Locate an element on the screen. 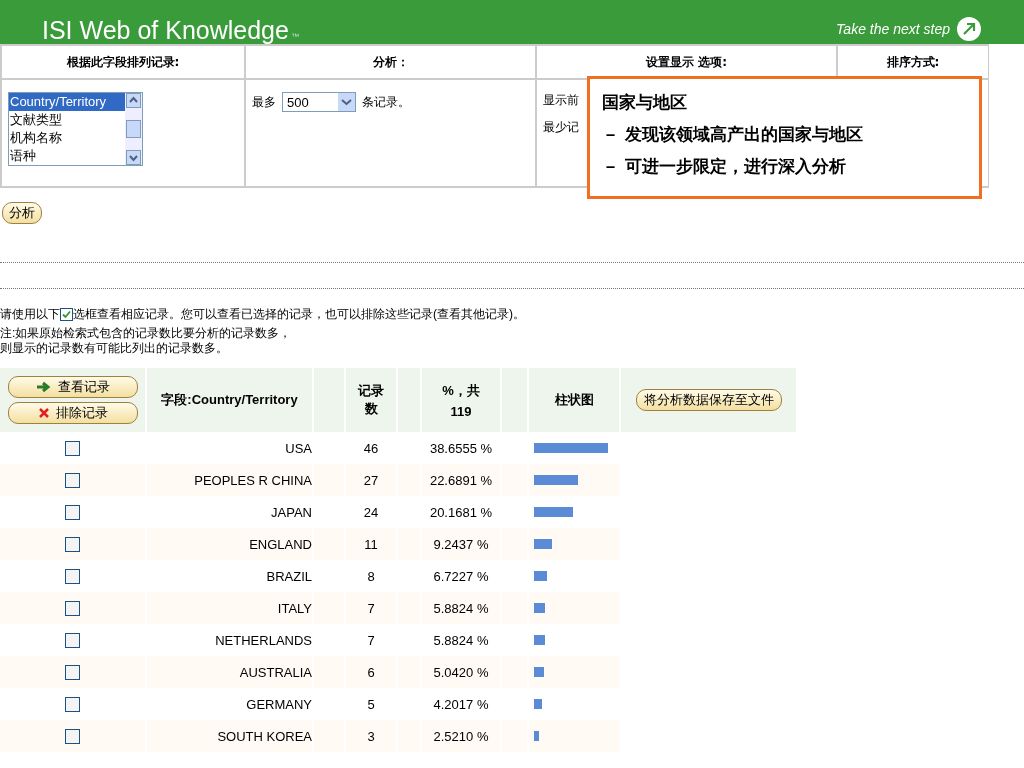 The height and width of the screenshot is (768, 1024). country-cell: ENGLAND is located at coordinates (229, 544).